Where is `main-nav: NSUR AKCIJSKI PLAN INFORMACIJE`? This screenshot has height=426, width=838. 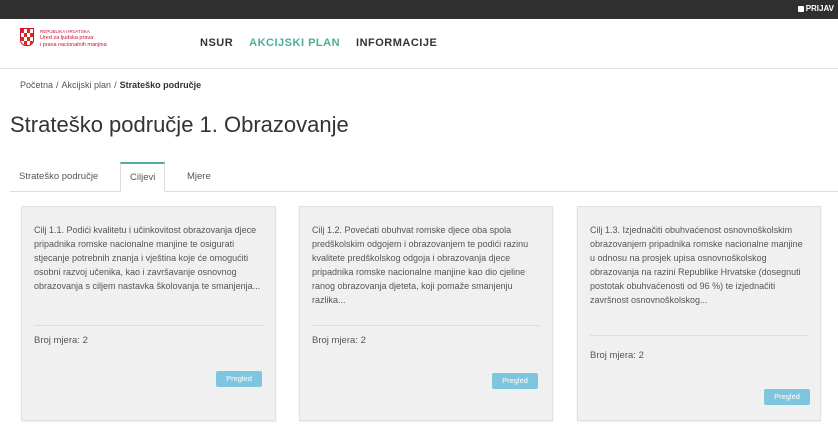
main-nav: NSUR AKCIJSKI PLAN INFORMACIJE is located at coordinates (318, 43).